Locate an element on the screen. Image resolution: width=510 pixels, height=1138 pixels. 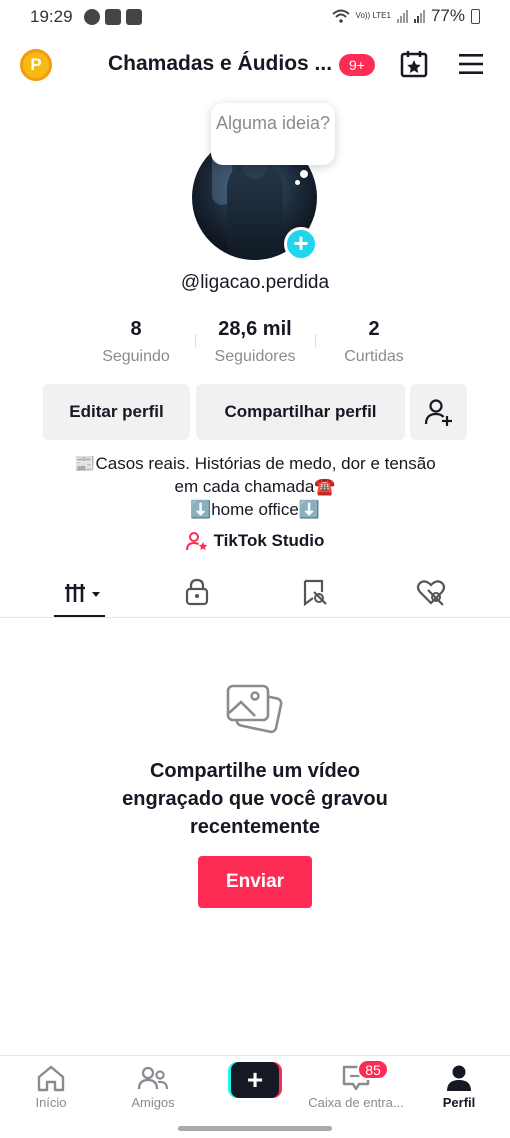
status-bar: 19:29 Vo)) LTE1 77% is located at coordinates (255, 18).